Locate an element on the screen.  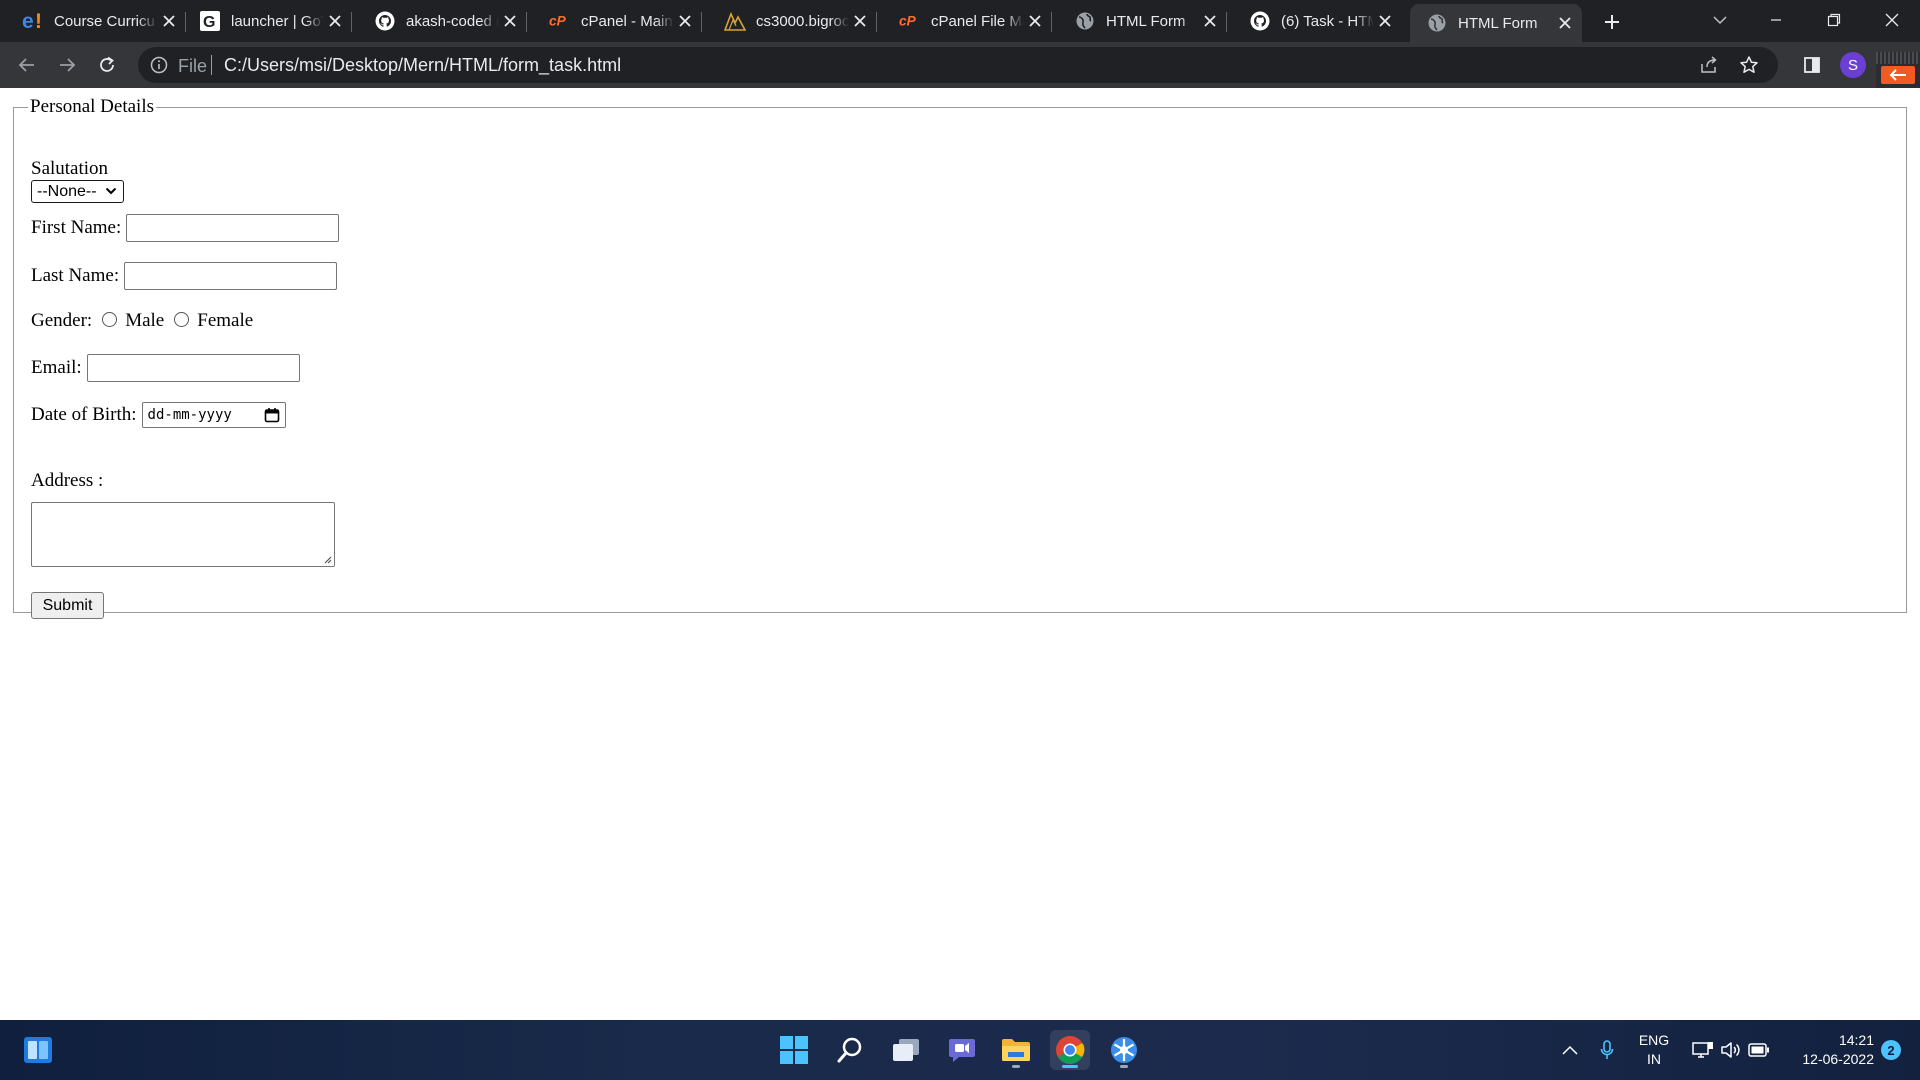
input-language-button: ENG IN is located at coordinates (1654, 1050).